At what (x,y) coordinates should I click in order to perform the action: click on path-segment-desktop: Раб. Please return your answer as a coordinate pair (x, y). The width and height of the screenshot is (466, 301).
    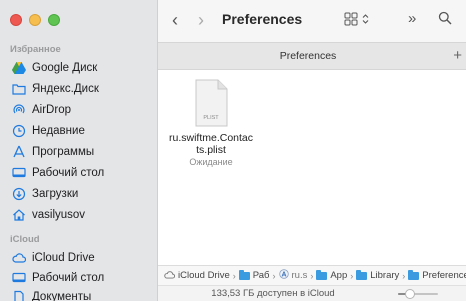
    Looking at the image, I should click on (254, 275).